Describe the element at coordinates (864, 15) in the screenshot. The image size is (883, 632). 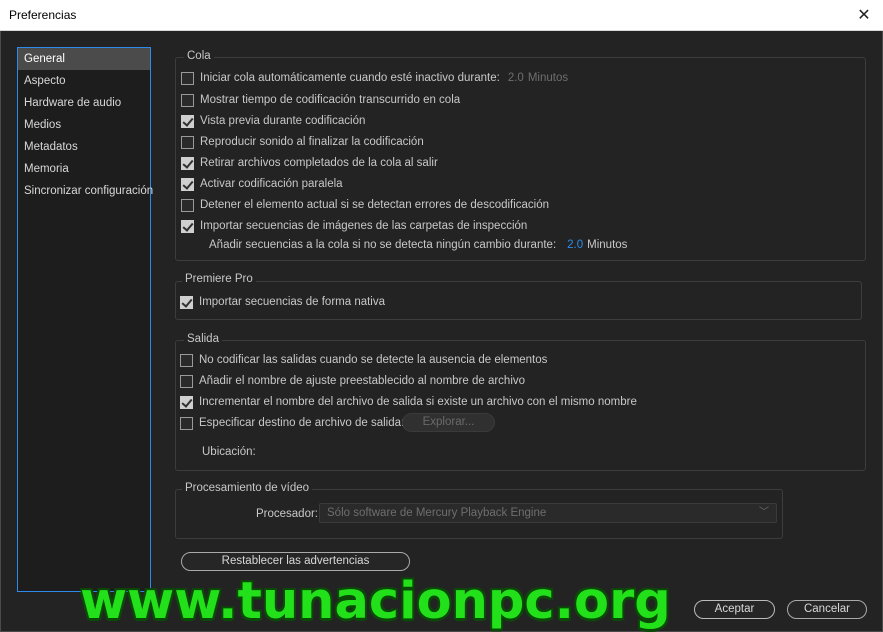
I see `close-icon: ✕` at that location.